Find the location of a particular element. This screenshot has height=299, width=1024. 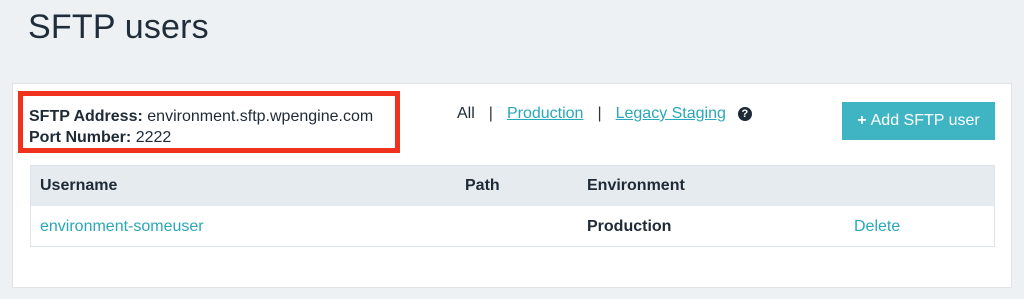

table-row: environment-someuser Production Delete is located at coordinates (512, 226).